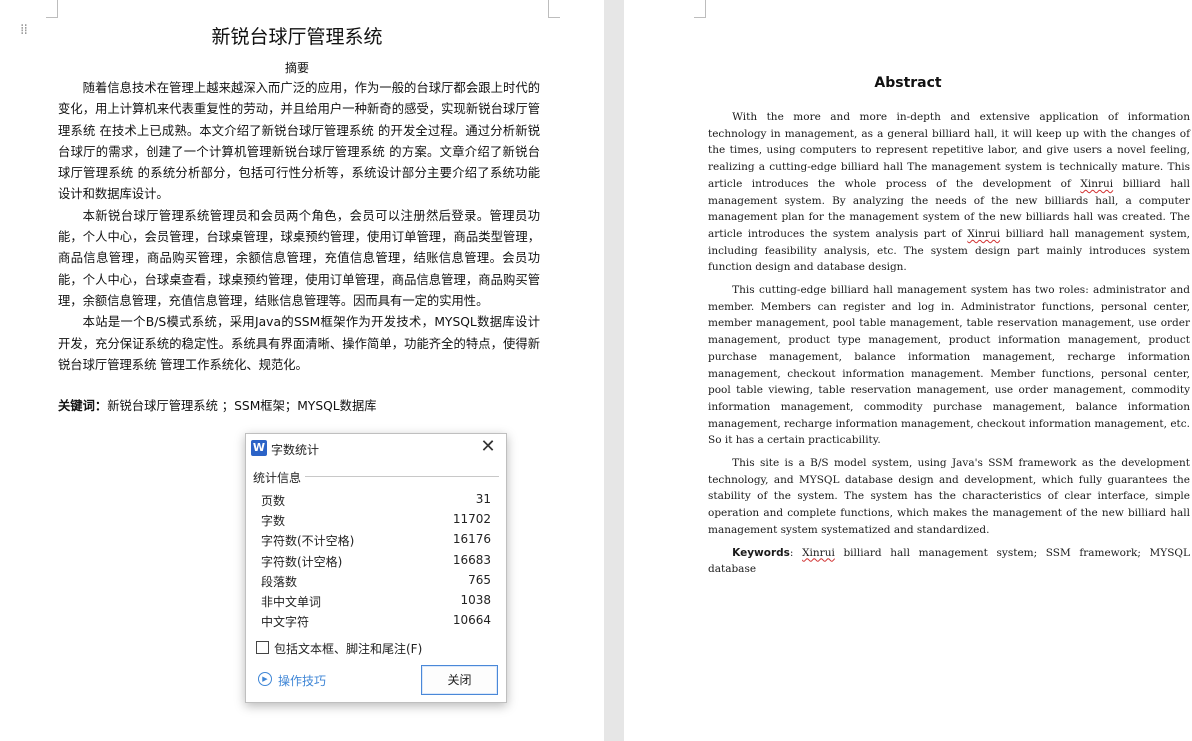  I want to click on document-title: 新锐台球厅管理系统, so click(297, 37).